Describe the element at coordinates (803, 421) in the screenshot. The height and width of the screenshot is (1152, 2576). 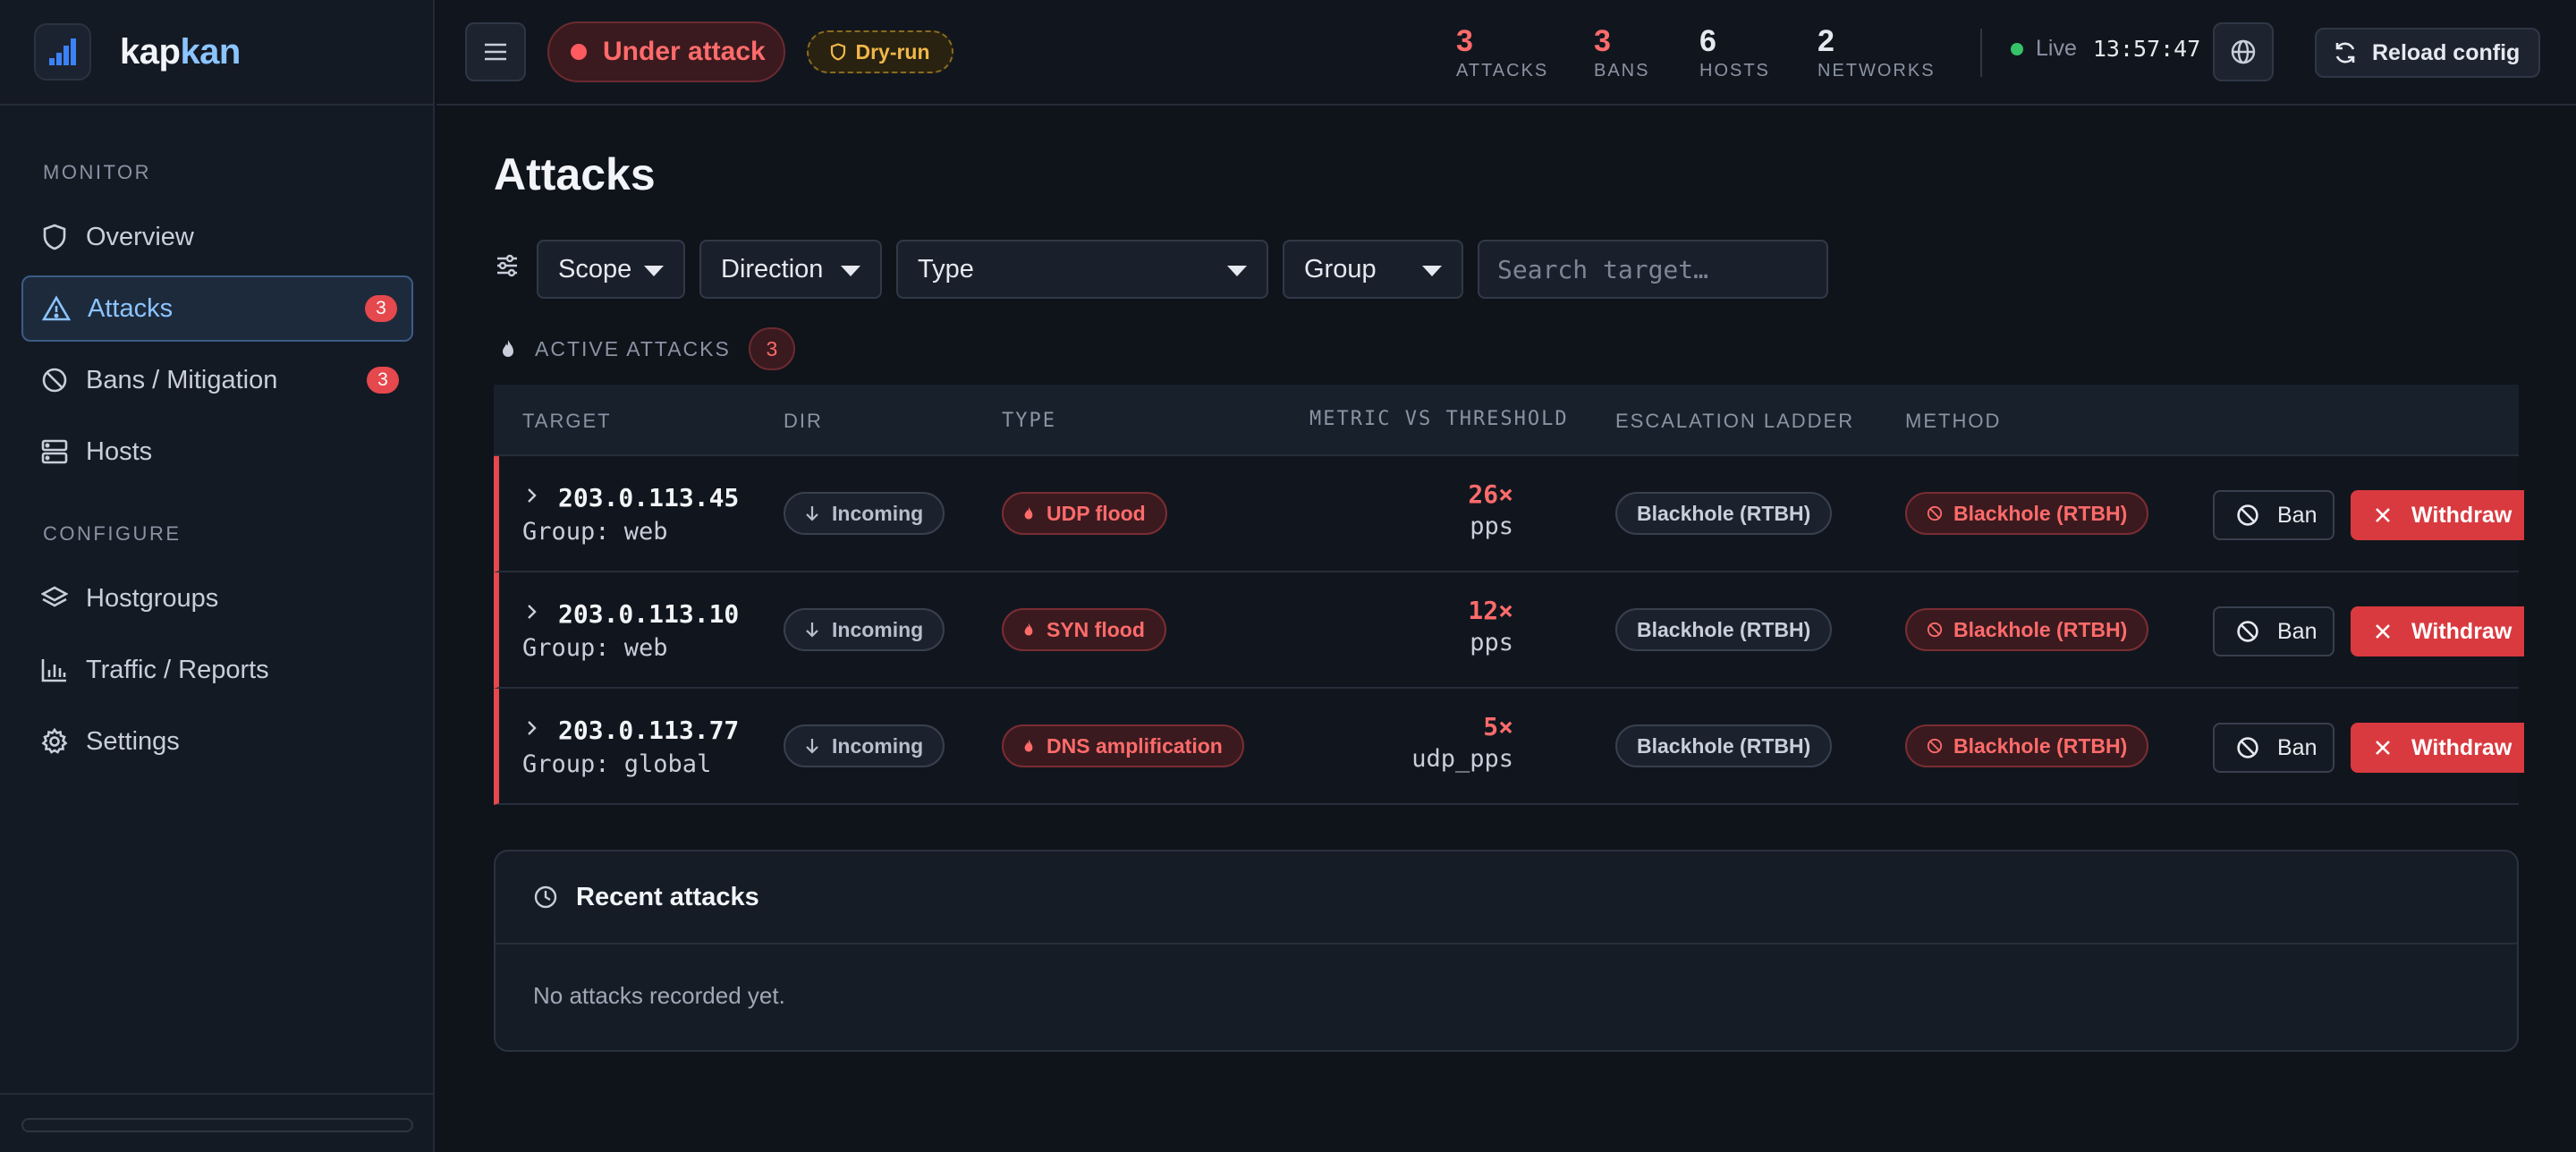
I see `column-header-dir: DIR` at that location.